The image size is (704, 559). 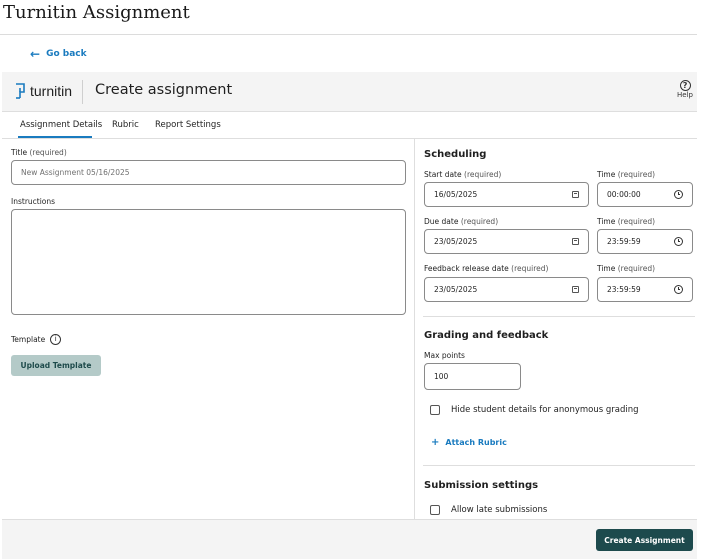 I want to click on help-icon: ?, so click(x=685, y=85).